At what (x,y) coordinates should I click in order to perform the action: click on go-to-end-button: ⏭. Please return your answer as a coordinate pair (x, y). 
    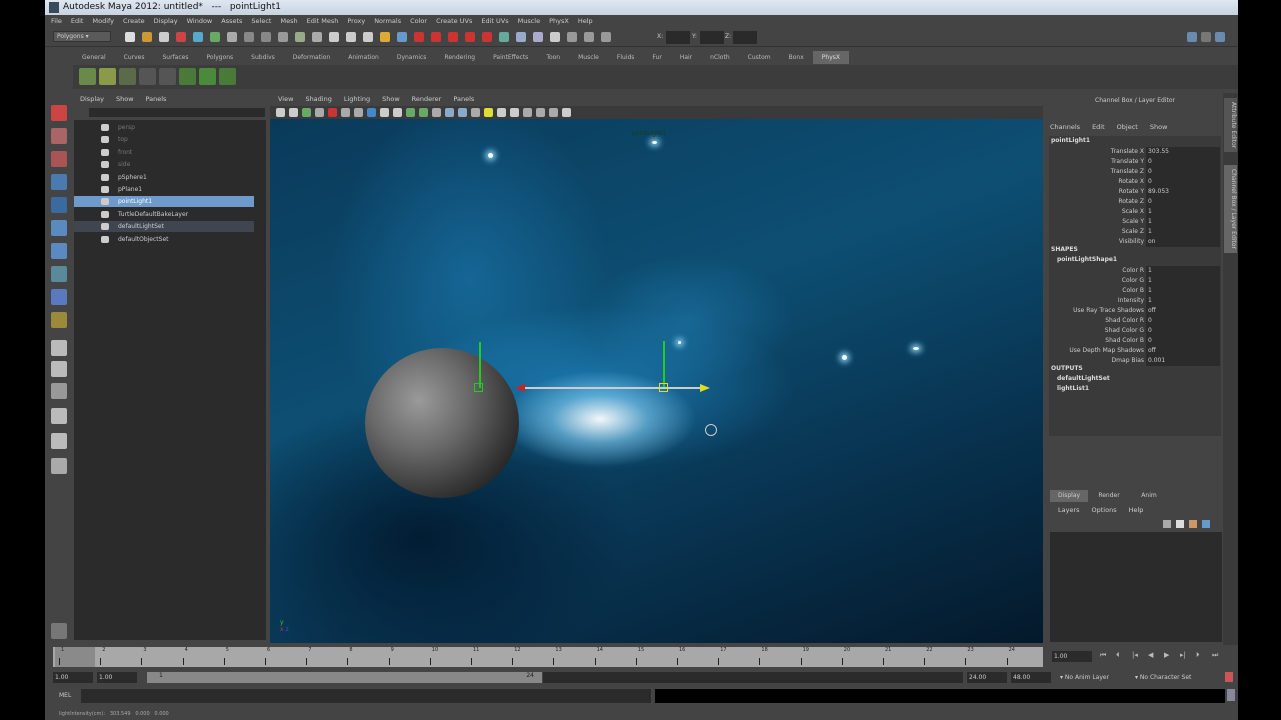
    Looking at the image, I should click on (1215, 655).